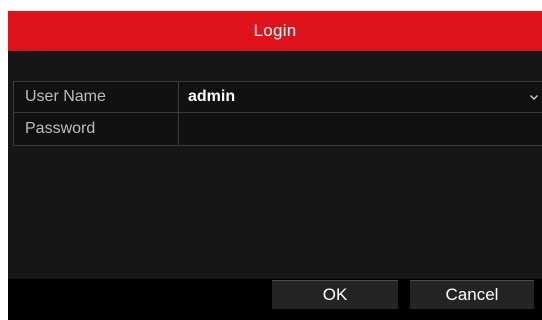  Describe the element at coordinates (212, 96) in the screenshot. I see `username-value: admin` at that location.